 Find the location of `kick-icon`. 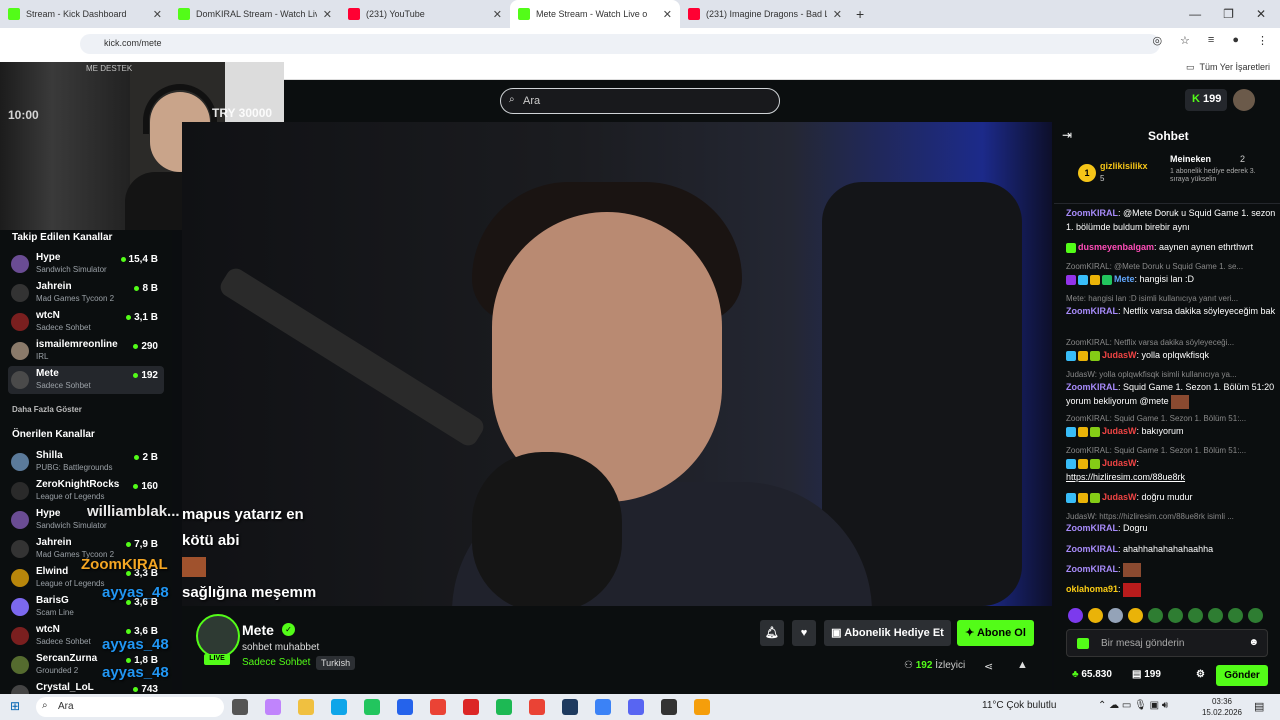

kick-icon is located at coordinates (524, 14).